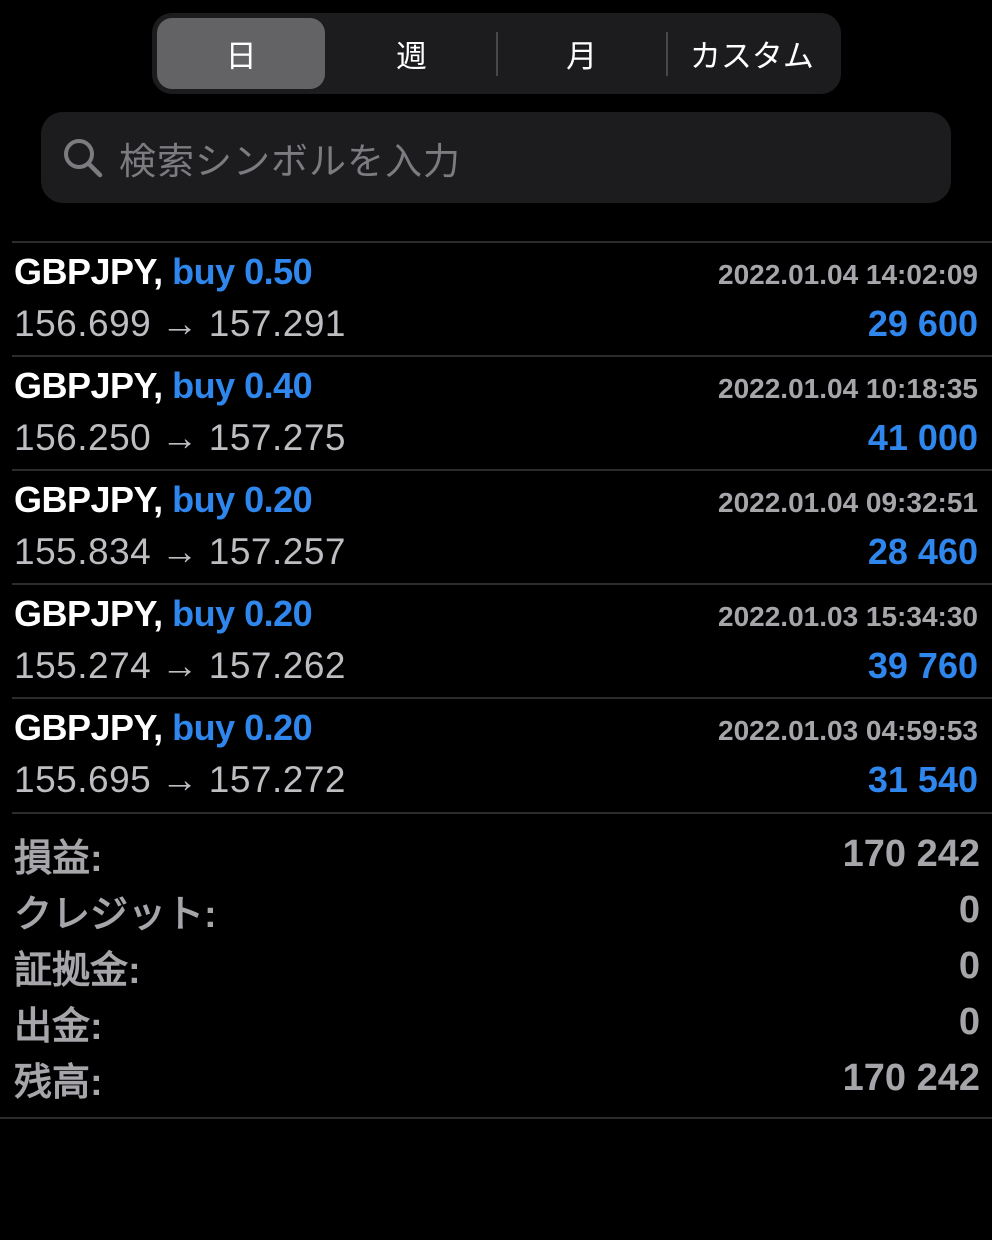 The image size is (992, 1240). What do you see at coordinates (922, 551) in the screenshot?
I see `trade-profit: 28 460` at bounding box center [922, 551].